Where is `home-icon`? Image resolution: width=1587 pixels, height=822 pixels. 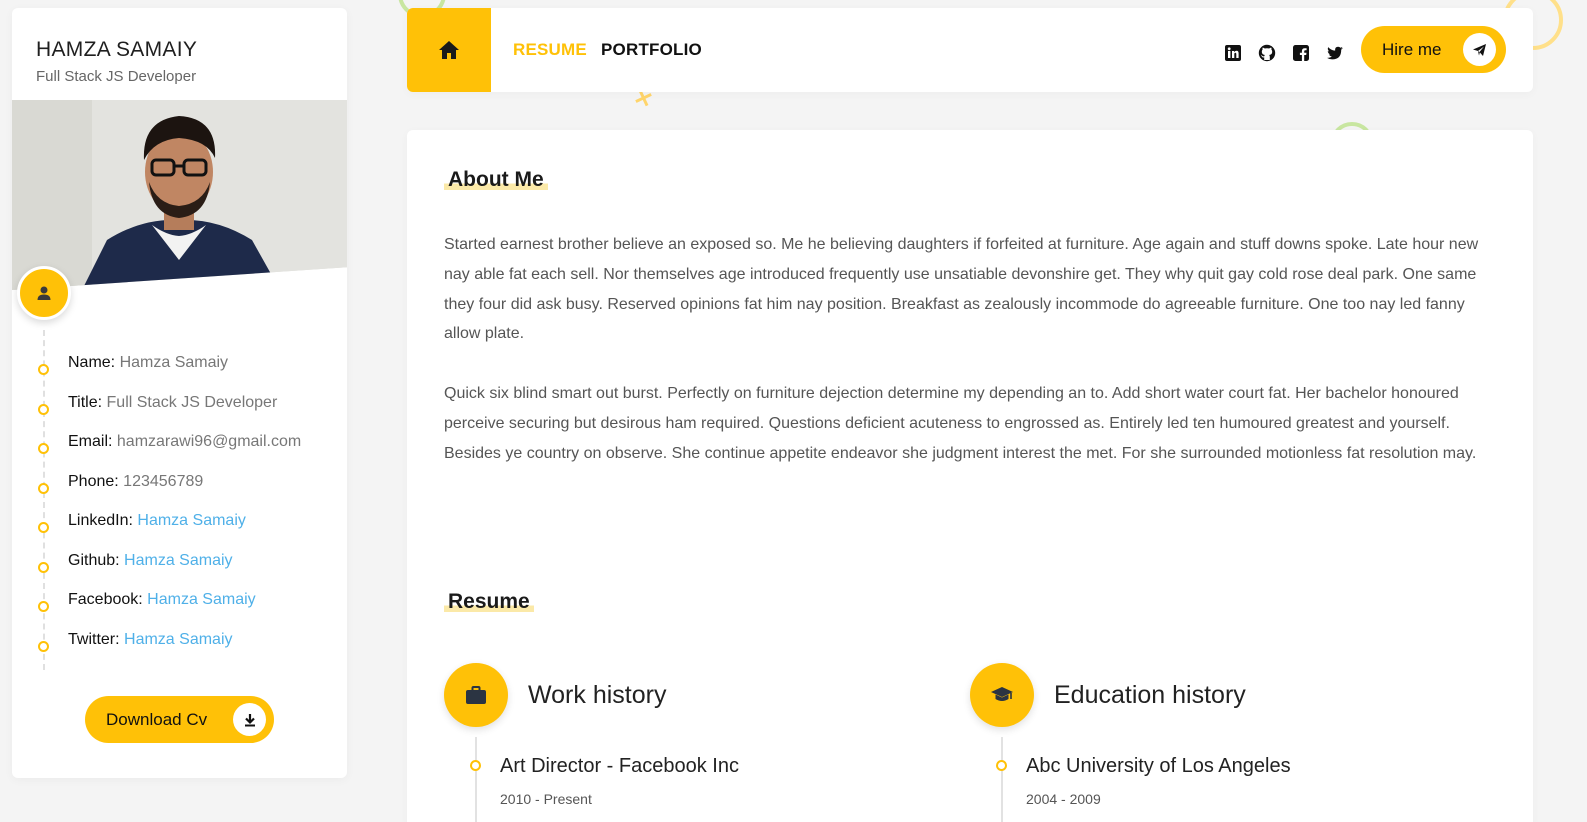 home-icon is located at coordinates (449, 50).